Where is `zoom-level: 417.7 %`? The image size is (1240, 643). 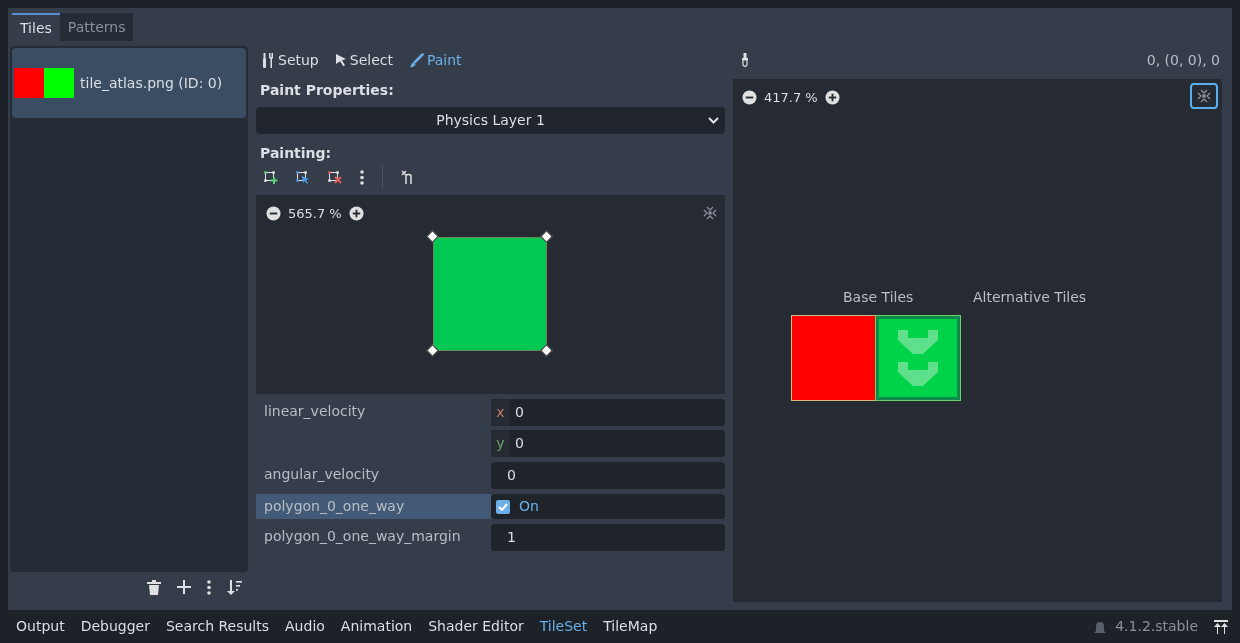 zoom-level: 417.7 % is located at coordinates (791, 98).